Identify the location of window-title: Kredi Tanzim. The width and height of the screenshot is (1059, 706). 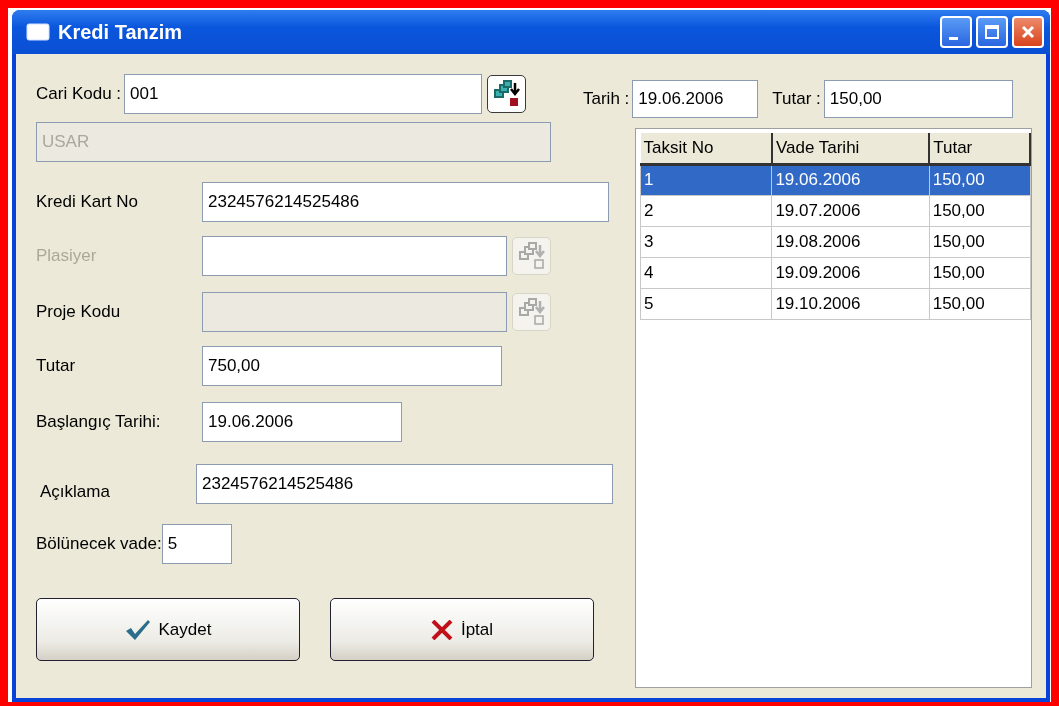
(121, 32).